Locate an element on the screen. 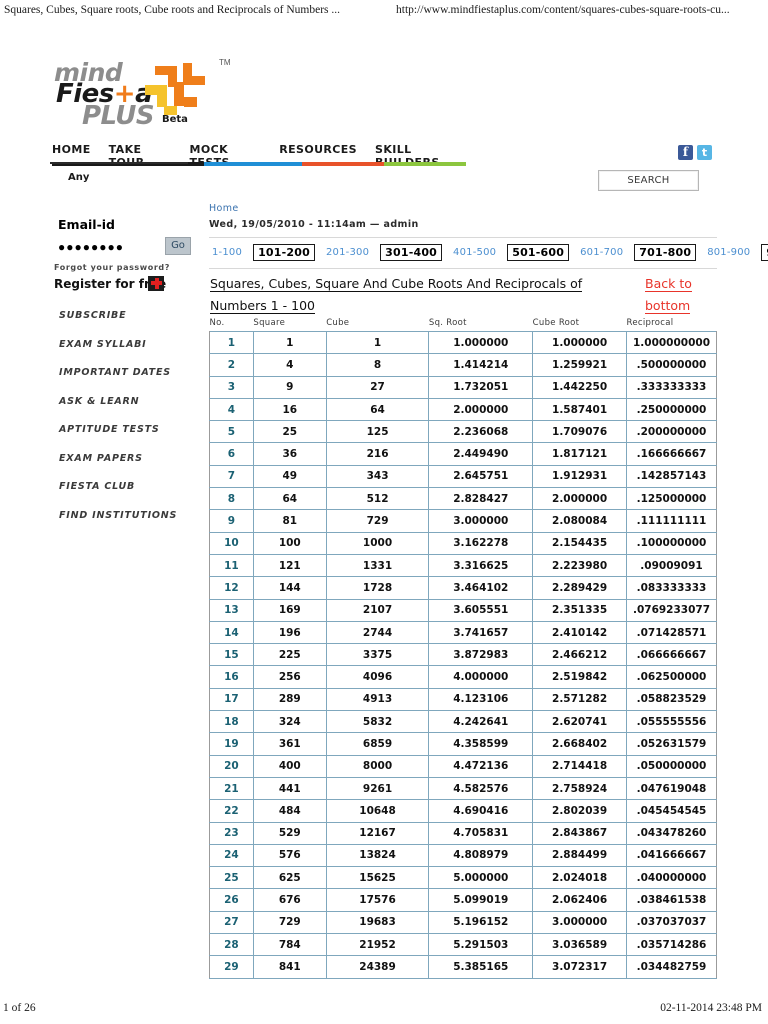 This screenshot has height=1024, width=768. table-cell-no: 19 is located at coordinates (231, 744).